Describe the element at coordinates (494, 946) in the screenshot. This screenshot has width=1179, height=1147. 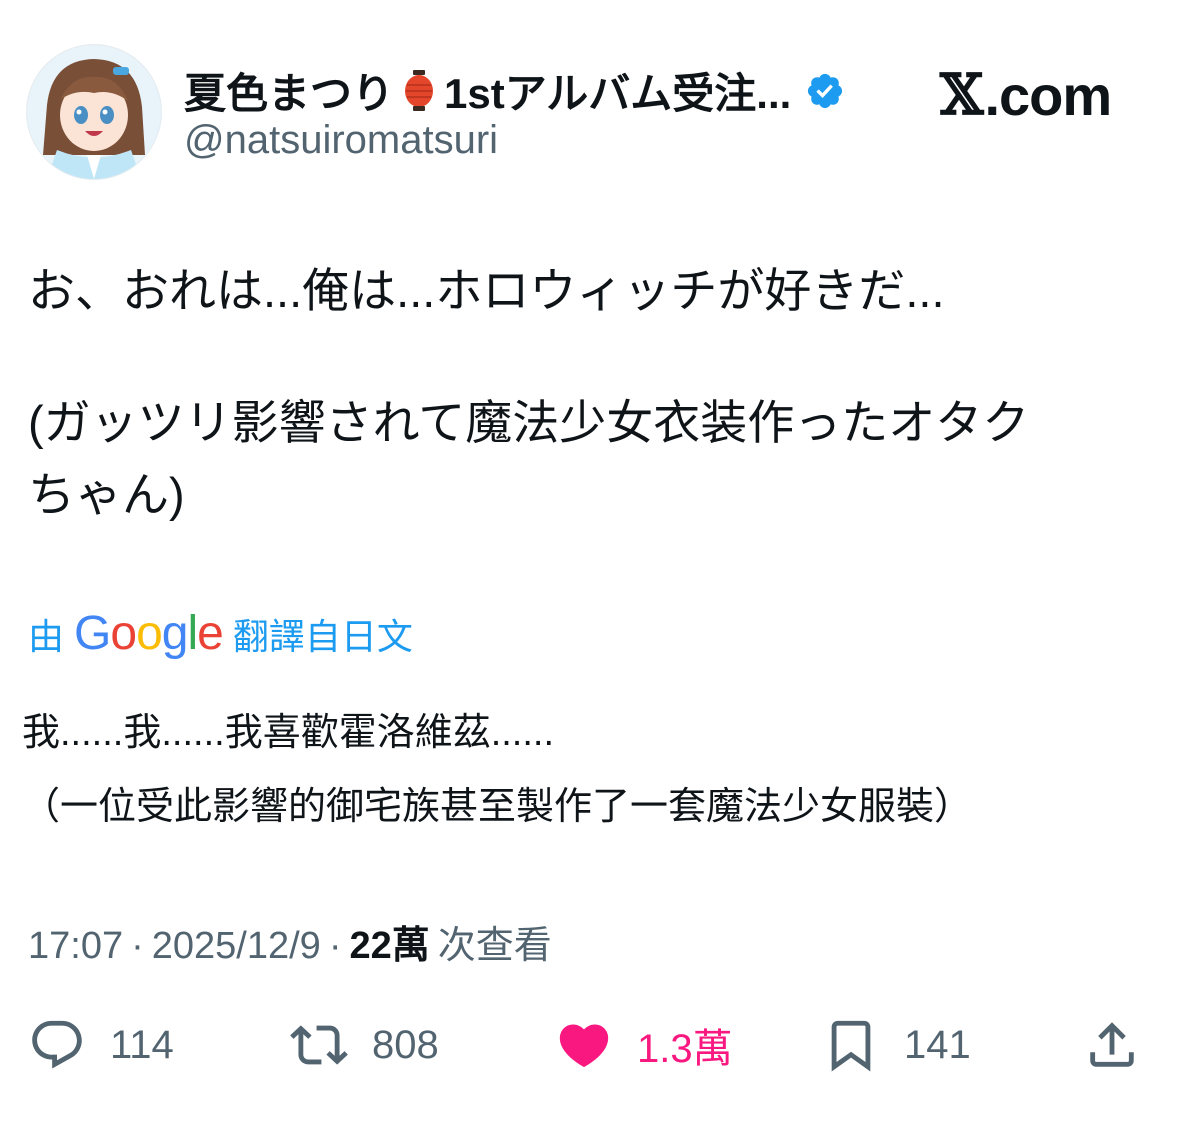
I see `views-label: 次查看` at that location.